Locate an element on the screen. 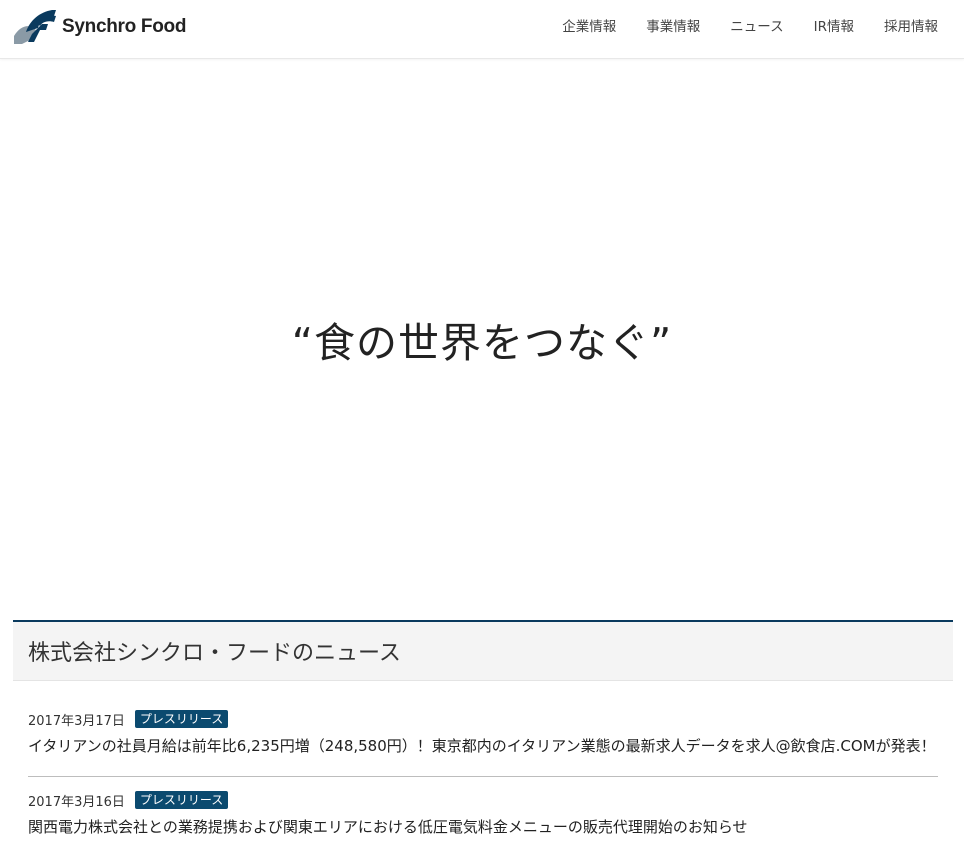 Image resolution: width=964 pixels, height=865 pixels. news-section-title: 株式会社シンクロ・フードのニュース is located at coordinates (214, 653).